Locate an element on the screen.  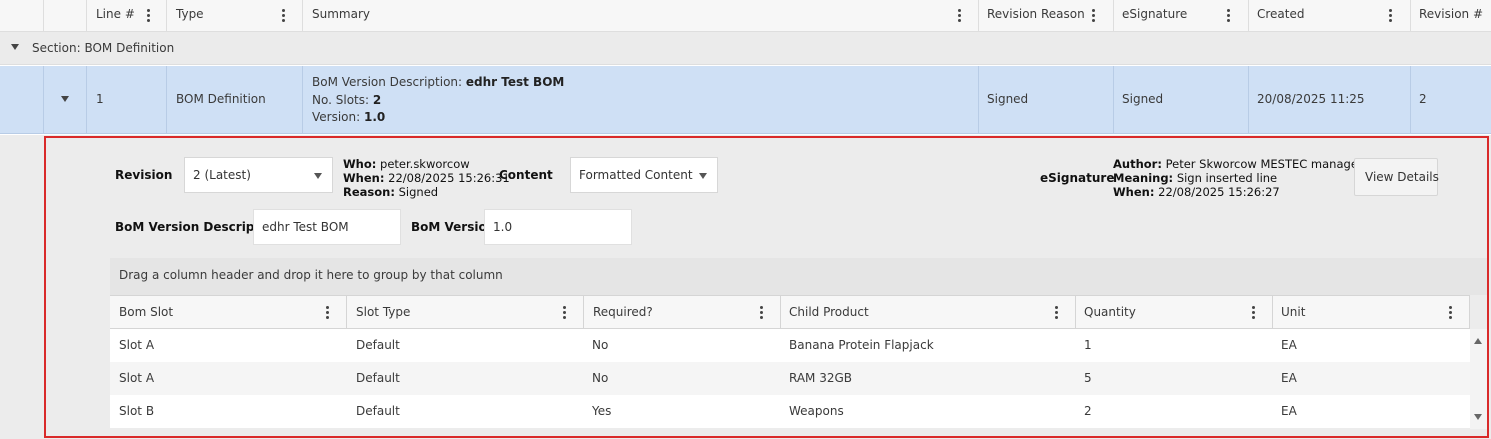
header-created-label: Created is located at coordinates (1281, 14).